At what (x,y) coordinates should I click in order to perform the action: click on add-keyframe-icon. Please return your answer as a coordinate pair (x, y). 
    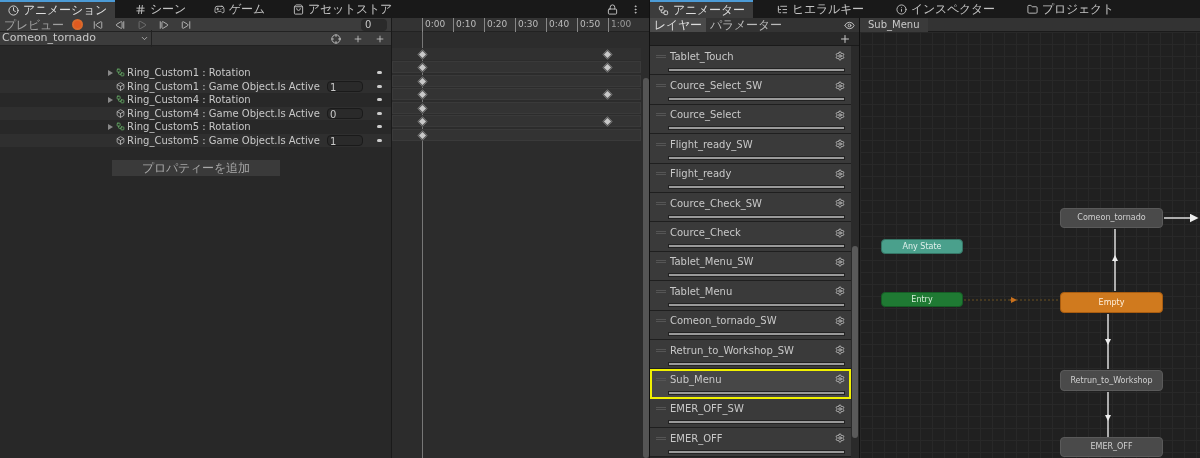
    Looking at the image, I should click on (358, 38).